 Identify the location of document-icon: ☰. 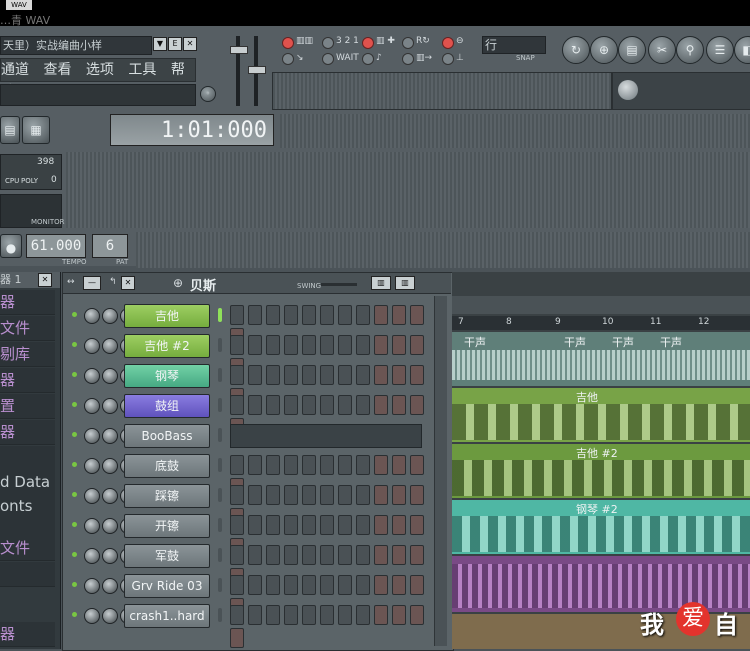
(720, 50).